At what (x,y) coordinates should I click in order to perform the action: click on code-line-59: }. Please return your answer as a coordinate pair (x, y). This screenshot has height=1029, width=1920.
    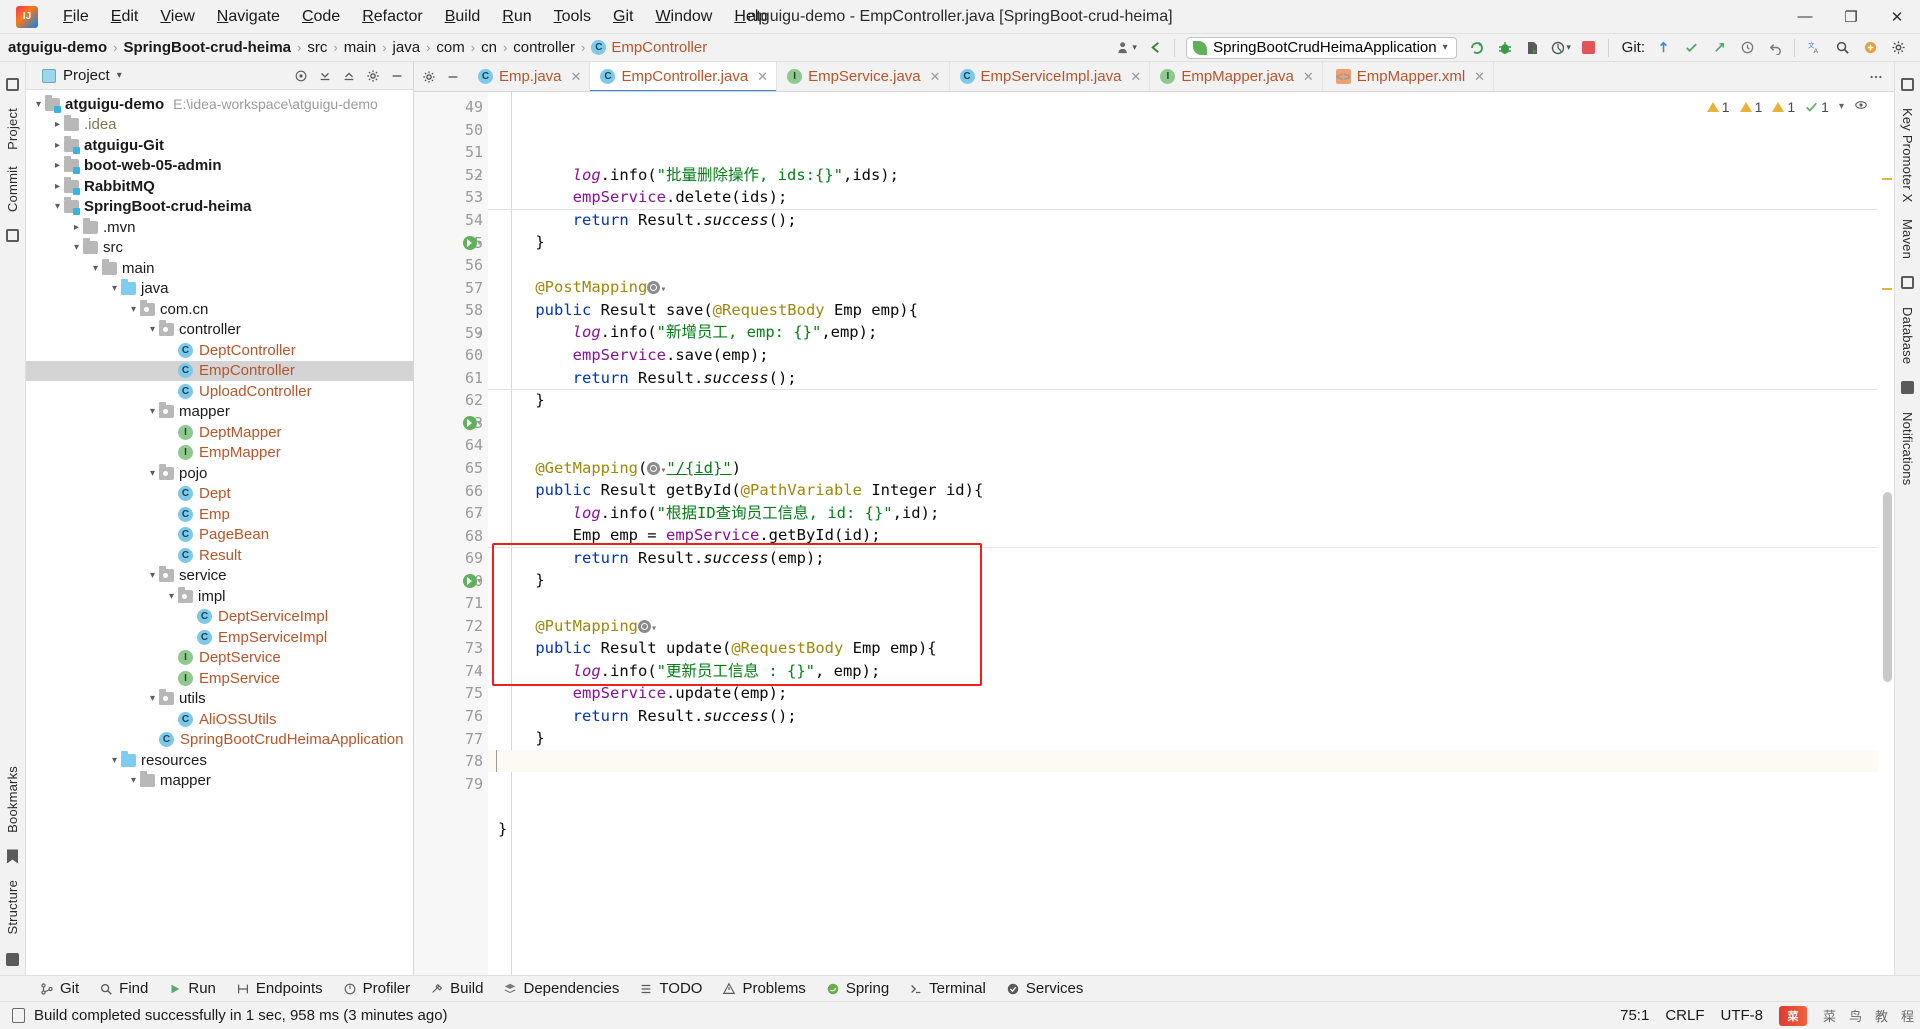
    Looking at the image, I should click on (1183, 400).